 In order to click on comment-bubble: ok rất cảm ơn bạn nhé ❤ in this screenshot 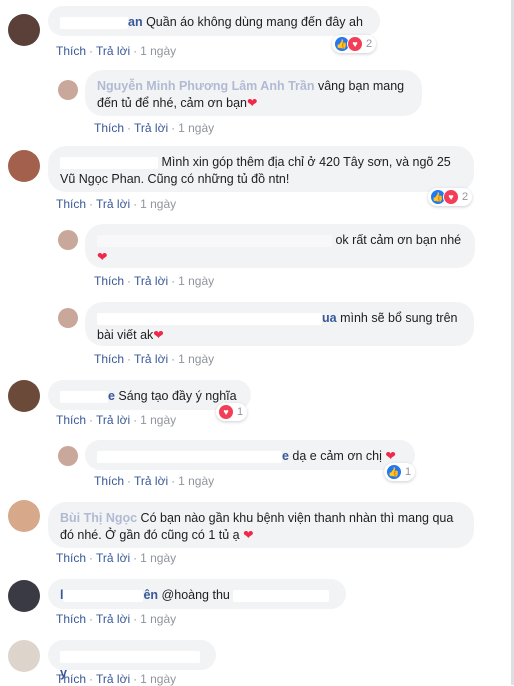, I will do `click(280, 246)`.